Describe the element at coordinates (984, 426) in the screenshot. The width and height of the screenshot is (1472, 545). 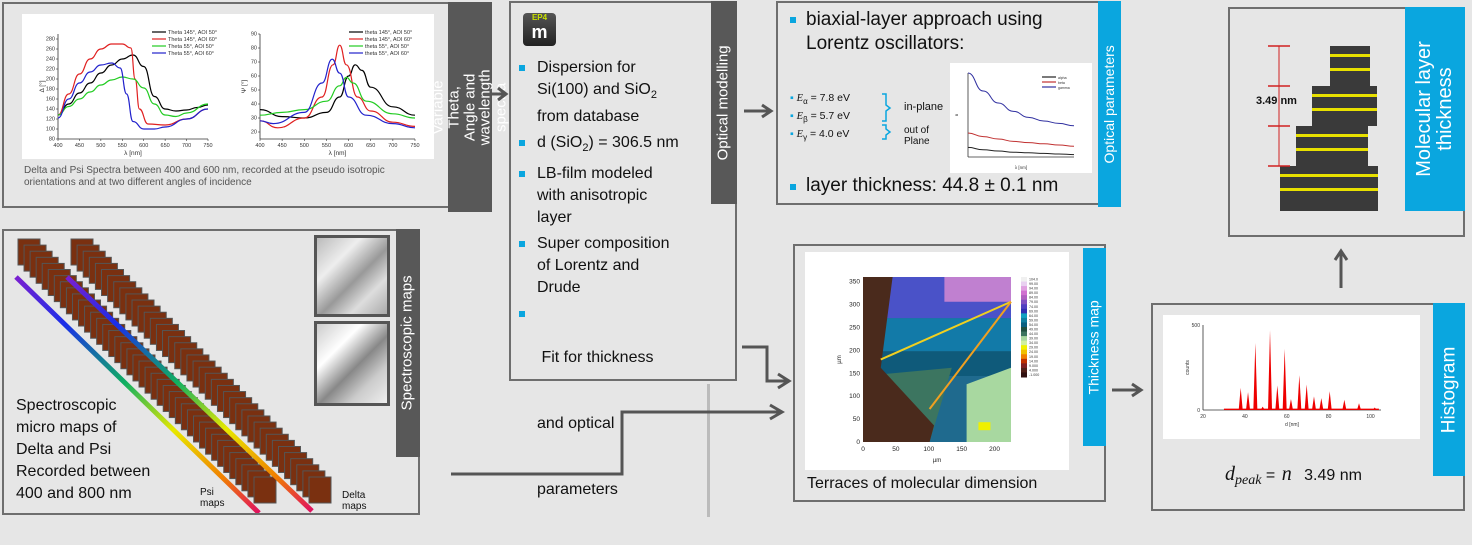
I see `heatmap-region` at that location.